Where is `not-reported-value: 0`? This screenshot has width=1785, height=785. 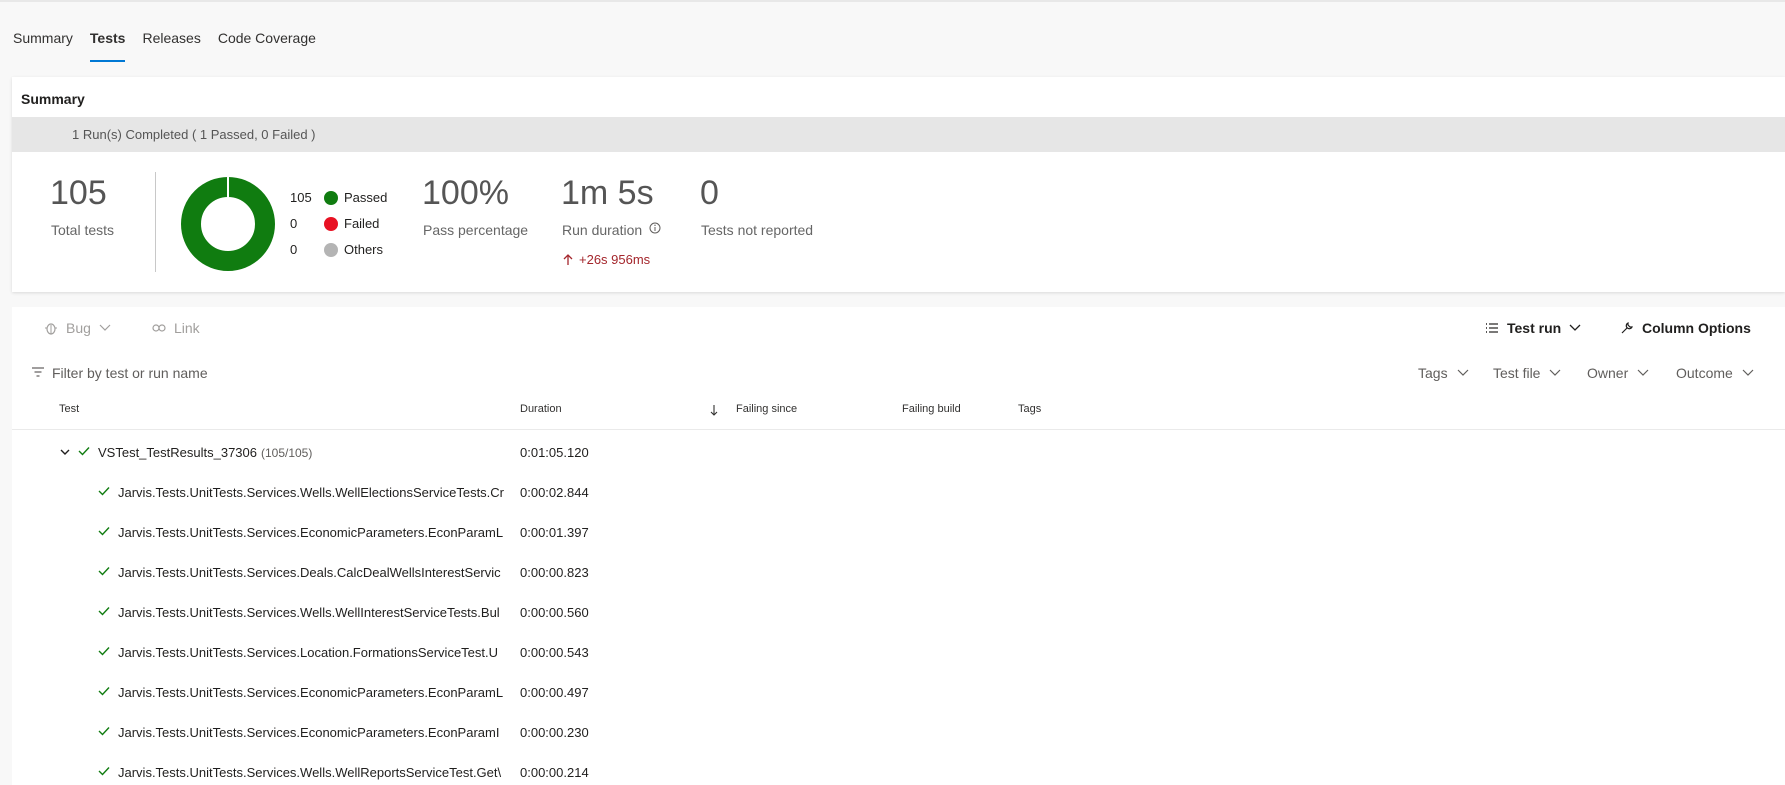
not-reported-value: 0 is located at coordinates (709, 193).